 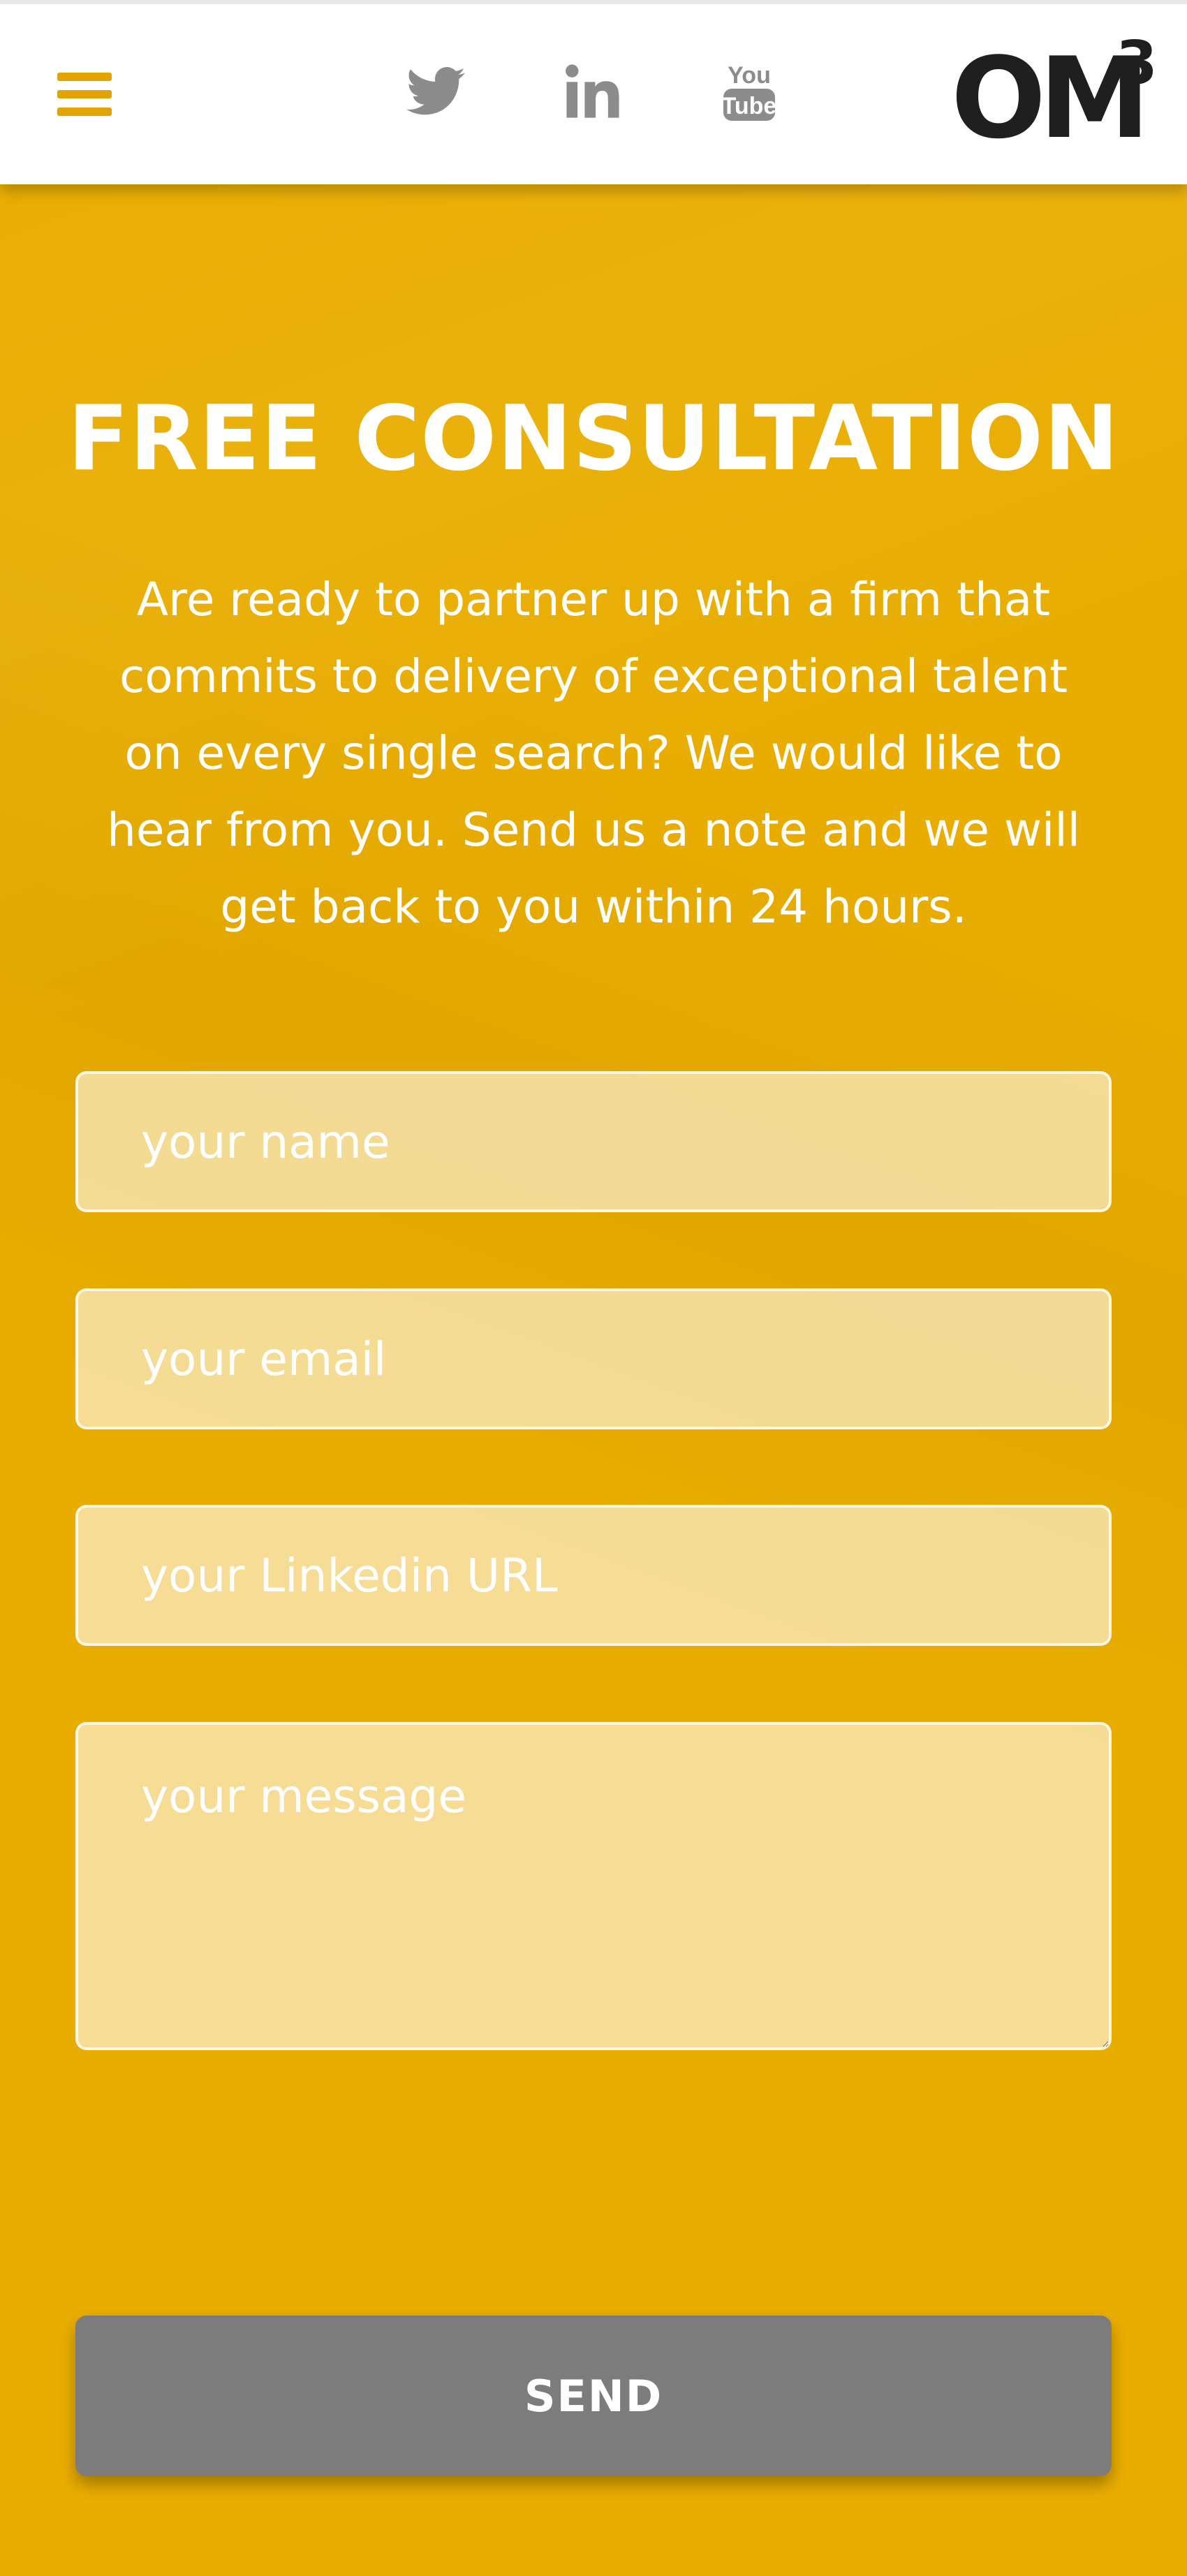 What do you see at coordinates (1137, 63) in the screenshot?
I see `logo-superscript: 3` at bounding box center [1137, 63].